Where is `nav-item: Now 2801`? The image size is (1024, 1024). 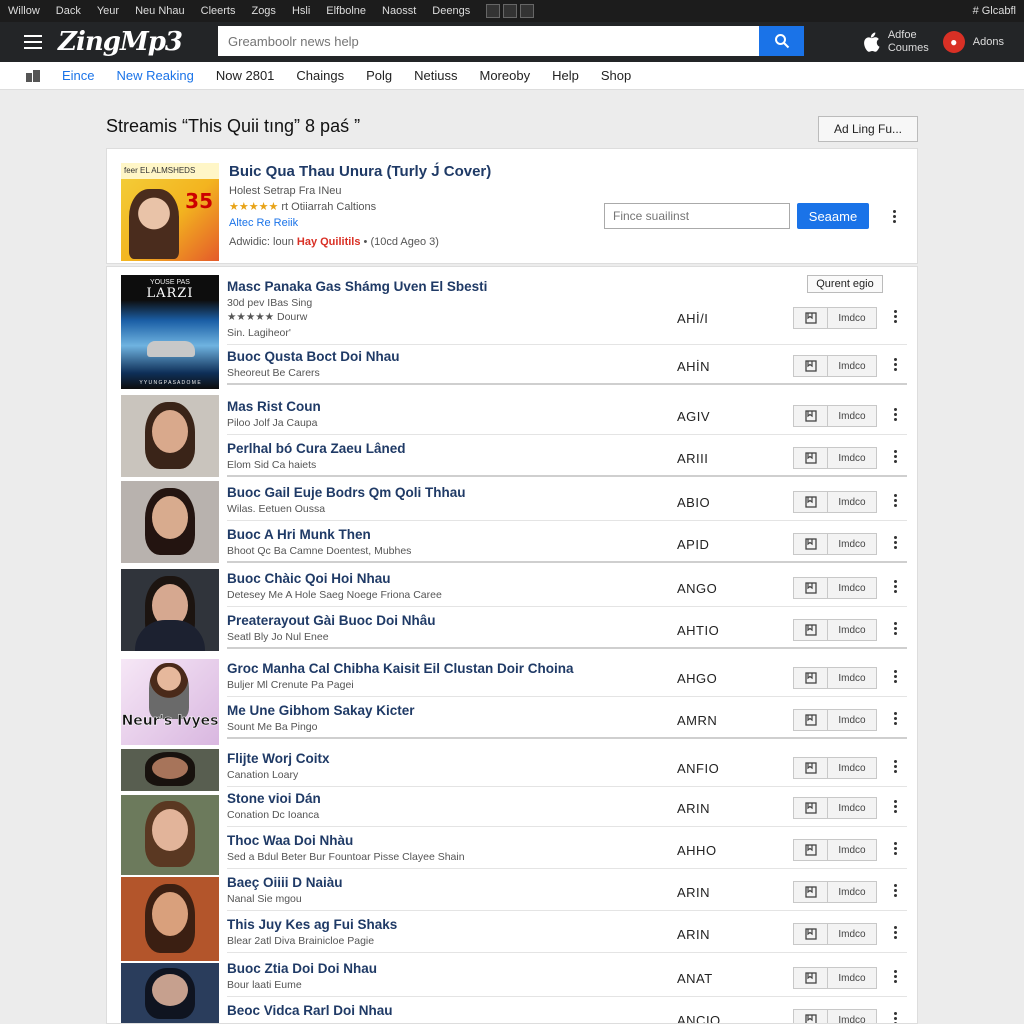
nav-item: Now 2801 is located at coordinates (245, 75).